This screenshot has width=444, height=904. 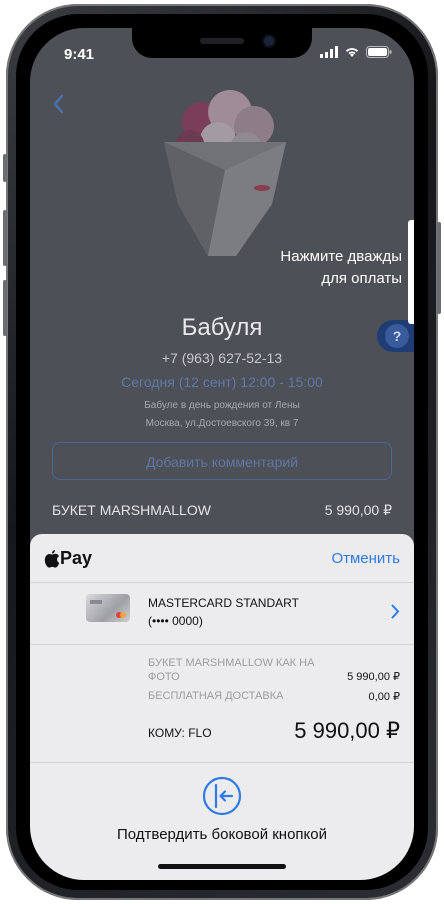 What do you see at coordinates (231, 670) in the screenshot?
I see `summary-item-label: БУКЕТ MARSHMALLOW КАК НА ФОТО` at bounding box center [231, 670].